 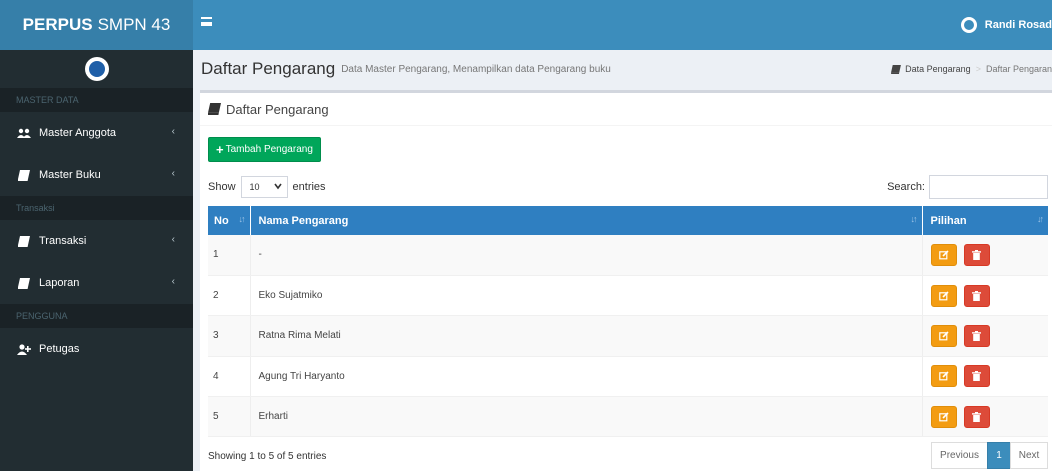 What do you see at coordinates (628, 296) in the screenshot?
I see `table-row: 2 Eko Sujatmiko` at bounding box center [628, 296].